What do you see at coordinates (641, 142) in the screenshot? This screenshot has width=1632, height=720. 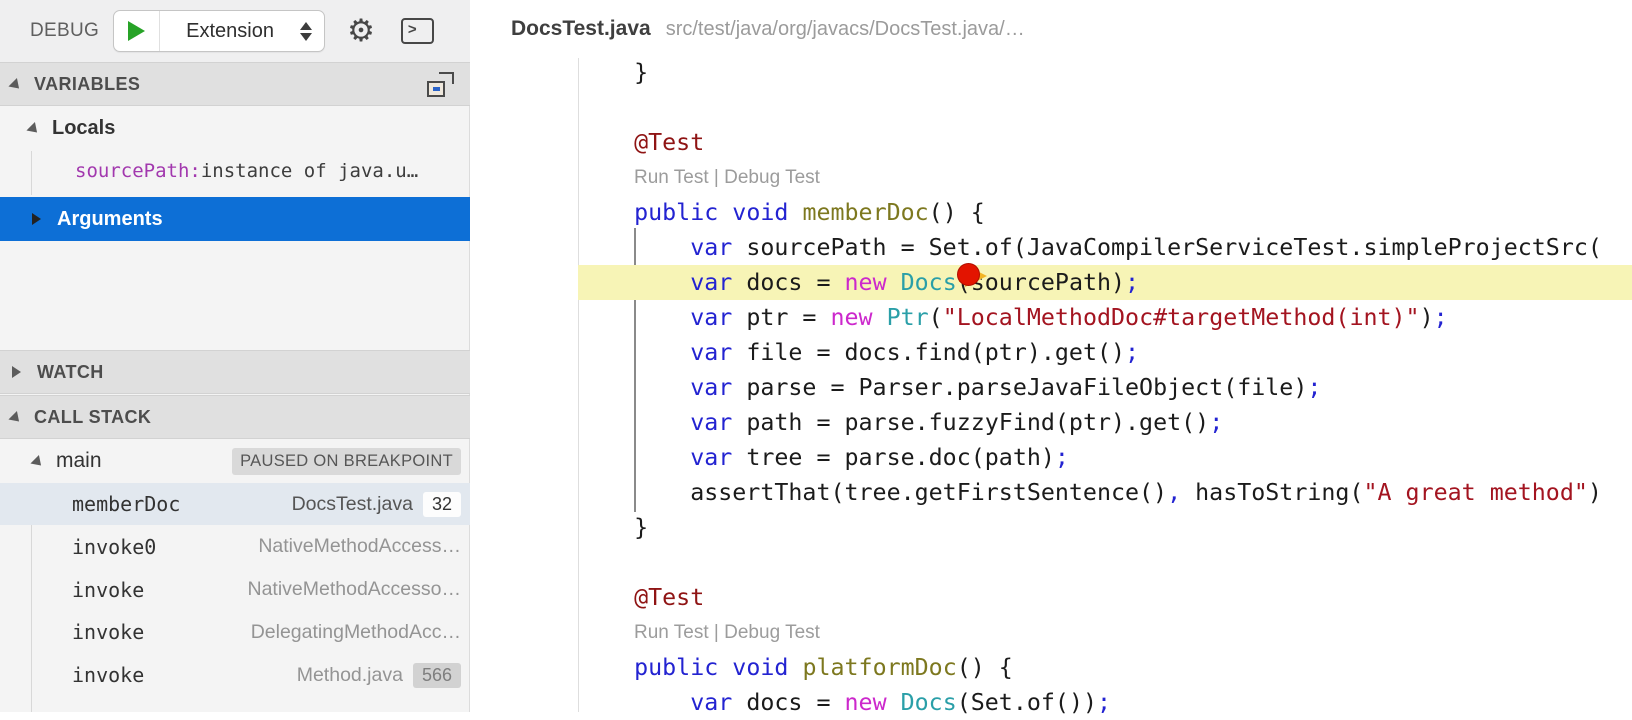 I see `code-token: @Test` at bounding box center [641, 142].